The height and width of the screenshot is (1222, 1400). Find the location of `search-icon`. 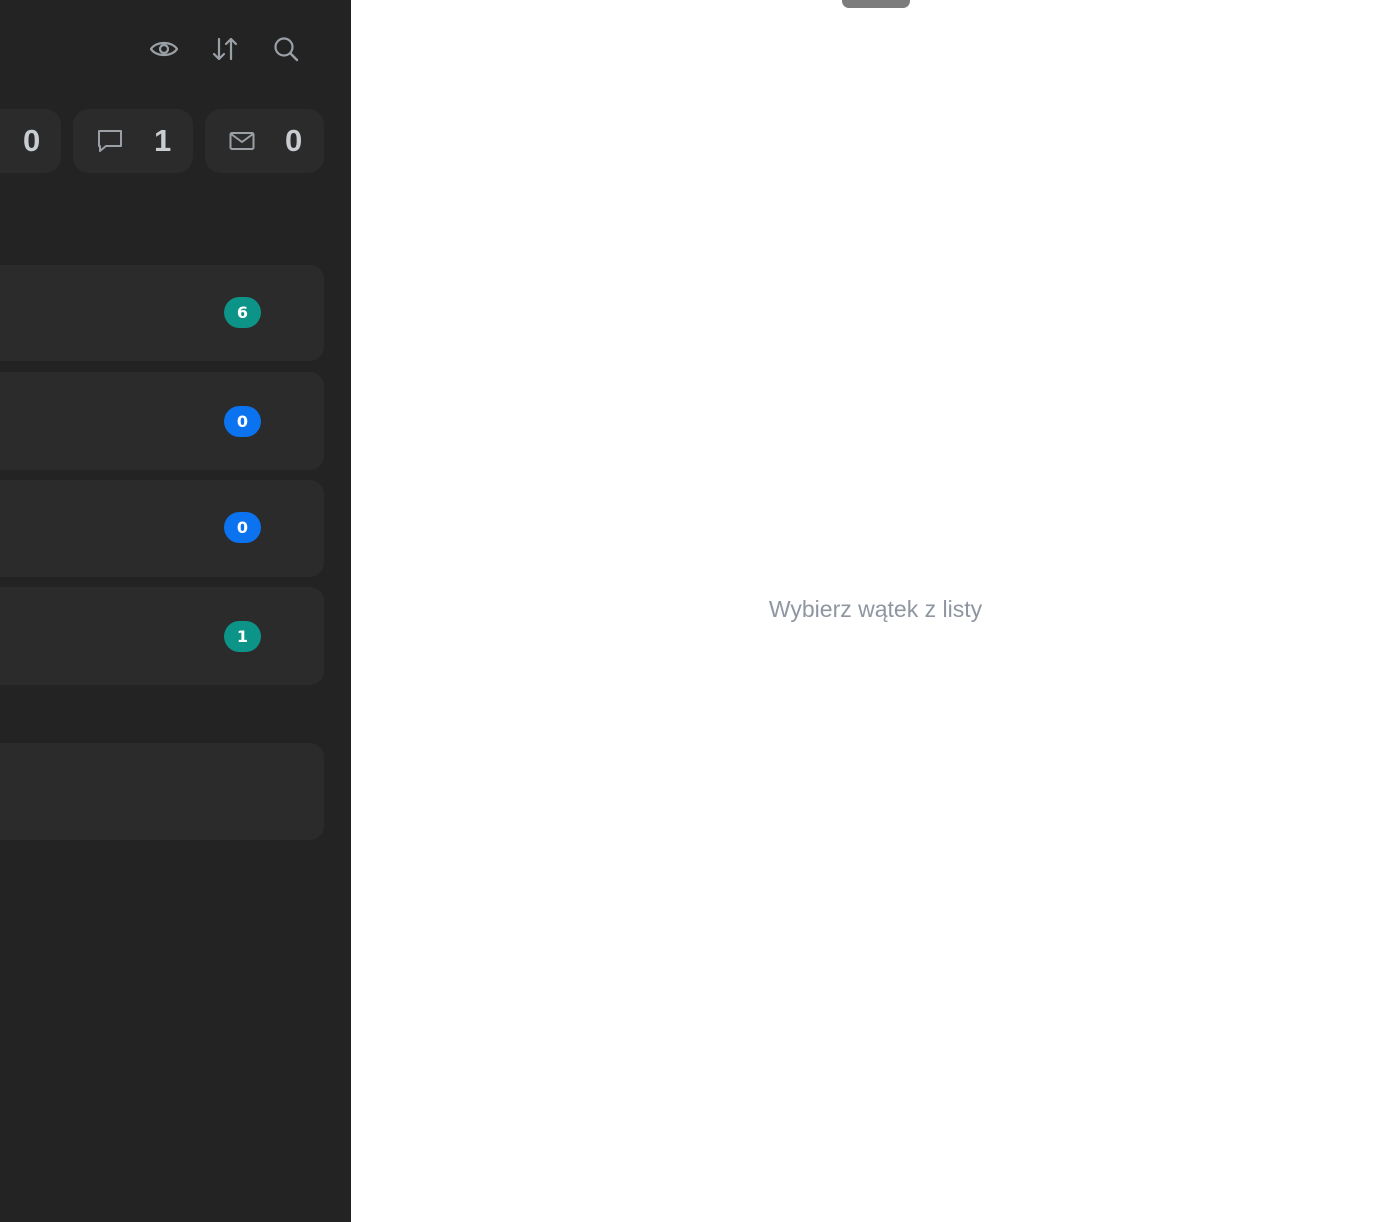

search-icon is located at coordinates (286, 49).